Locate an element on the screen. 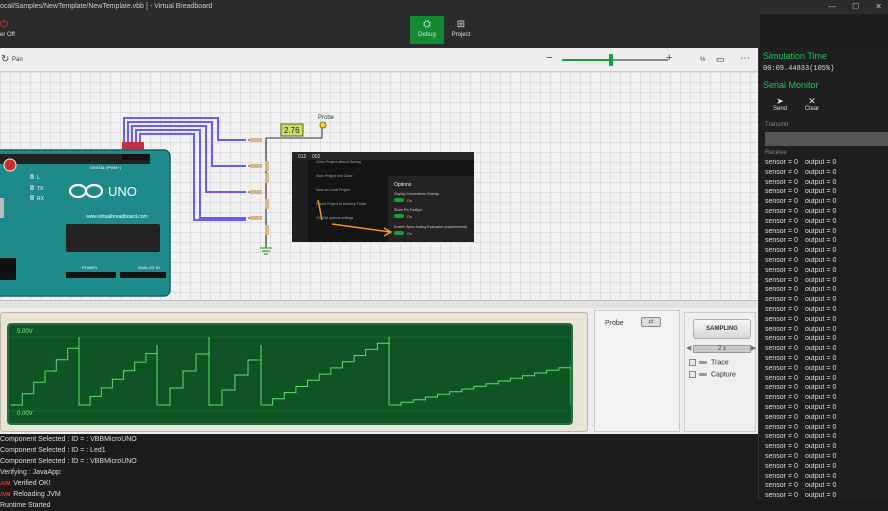  option-0-toggle is located at coordinates (399, 200).